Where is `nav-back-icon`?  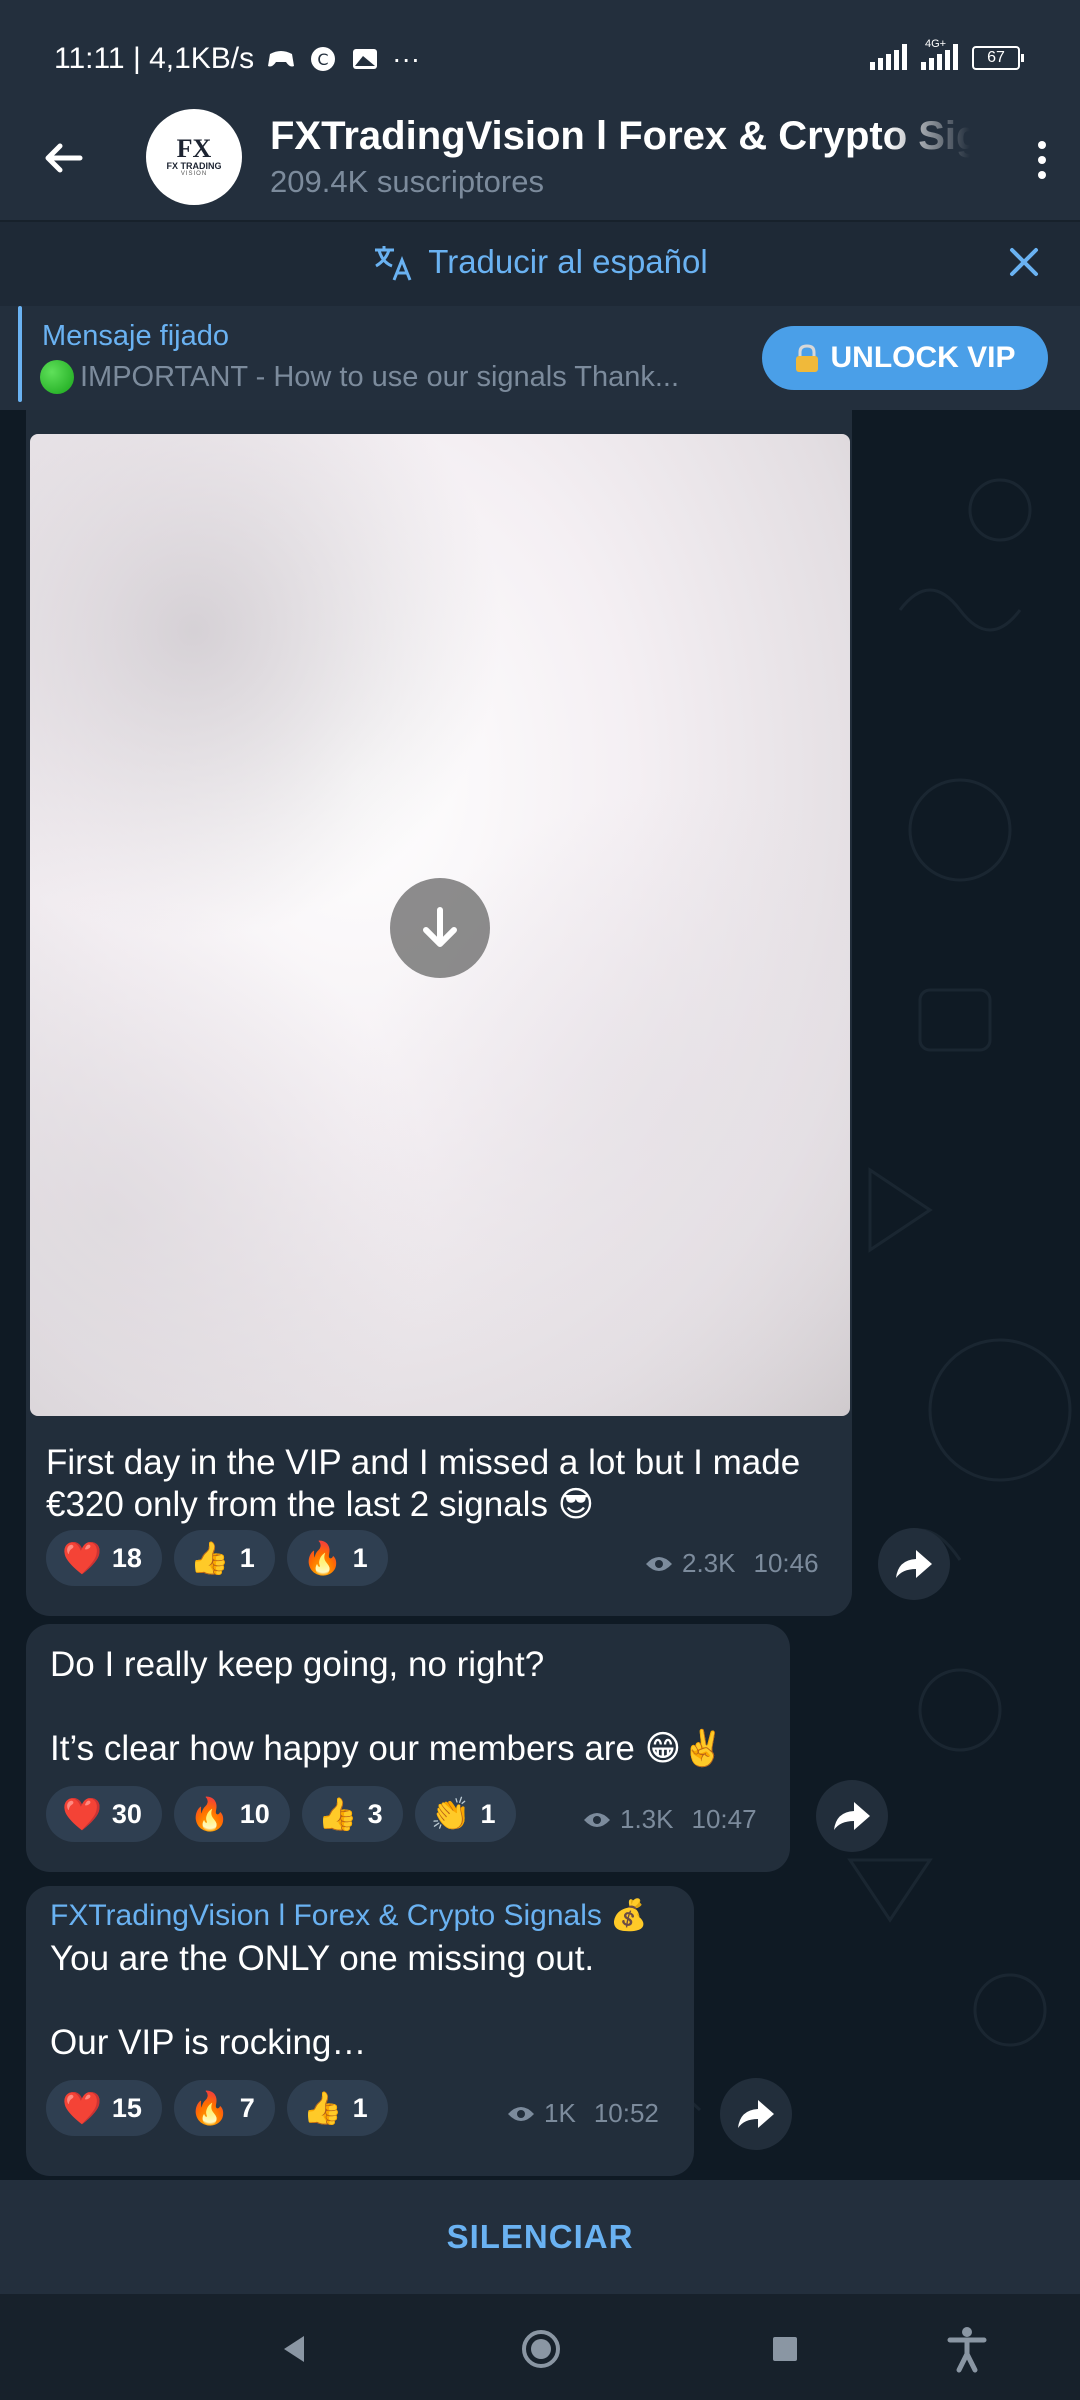 nav-back-icon is located at coordinates (295, 2349).